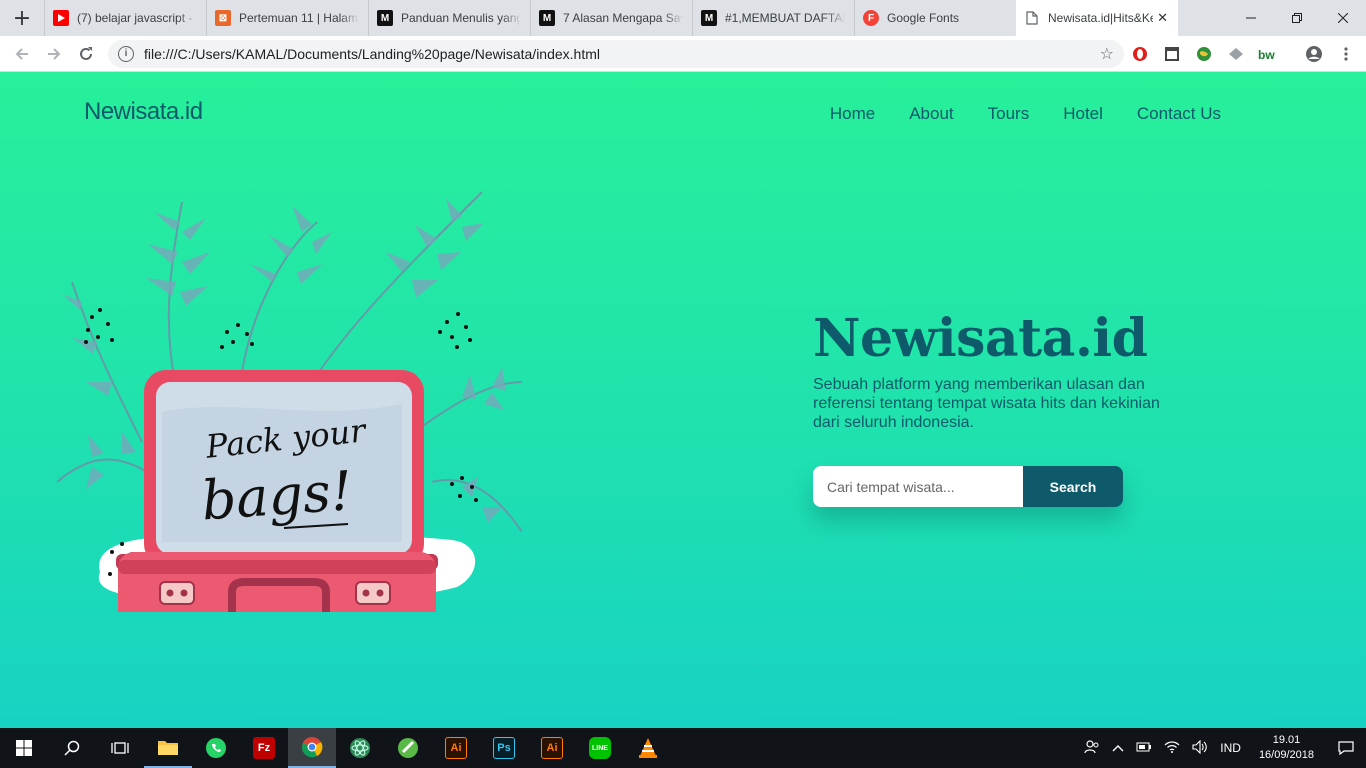 The width and height of the screenshot is (1366, 768). Describe the element at coordinates (456, 748) in the screenshot. I see `illustrator-icon: Ai` at that location.